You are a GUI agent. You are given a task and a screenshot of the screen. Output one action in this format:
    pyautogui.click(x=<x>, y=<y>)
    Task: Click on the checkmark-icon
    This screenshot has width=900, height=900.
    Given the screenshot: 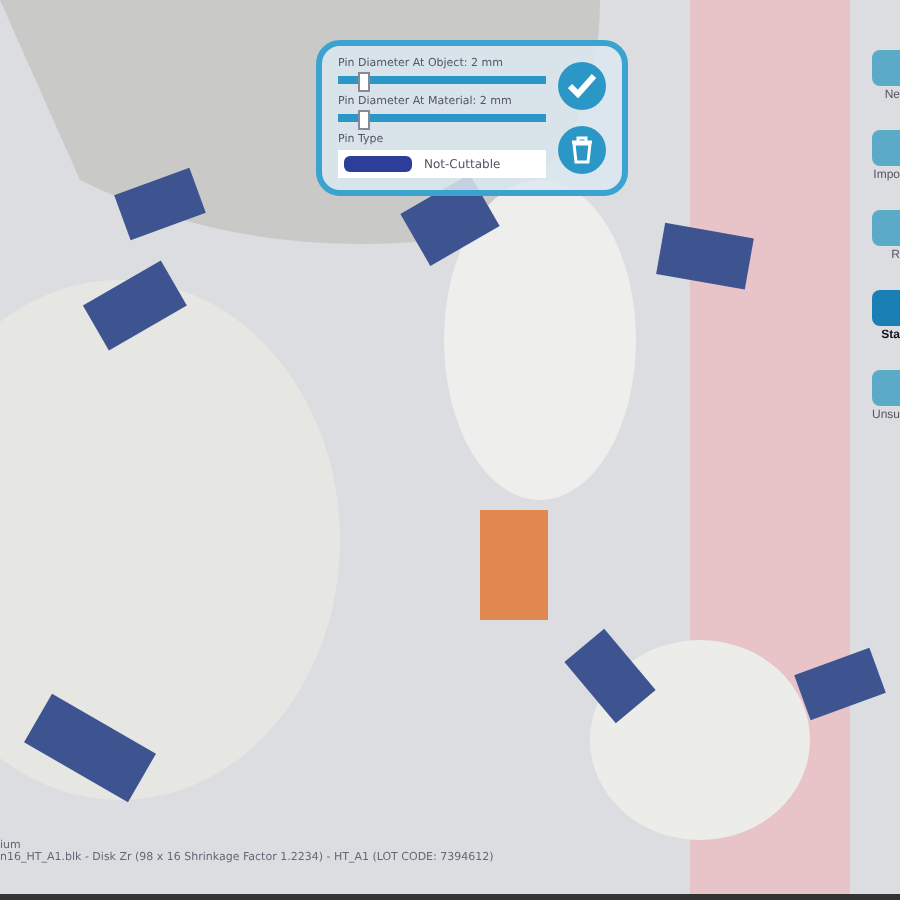 What is the action you would take?
    pyautogui.click(x=582, y=86)
    